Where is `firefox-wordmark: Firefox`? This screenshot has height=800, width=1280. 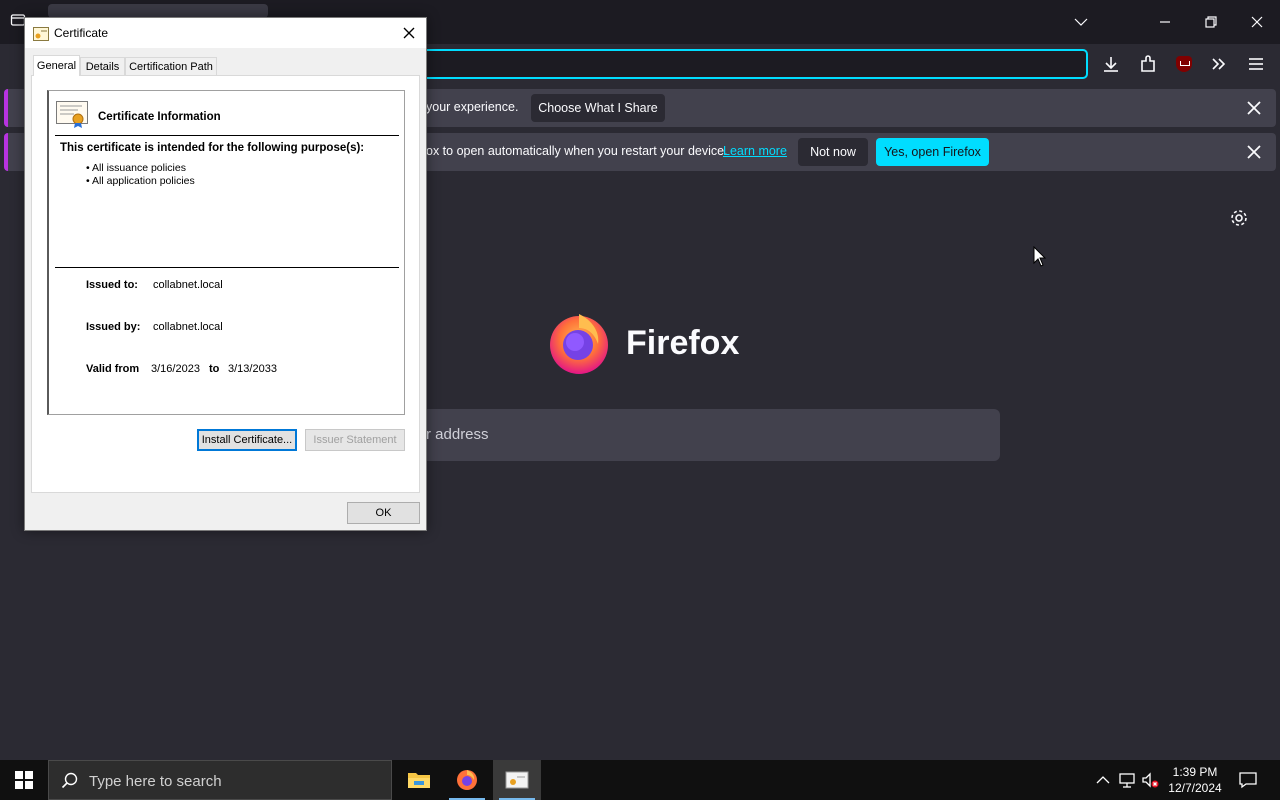 firefox-wordmark: Firefox is located at coordinates (683, 343).